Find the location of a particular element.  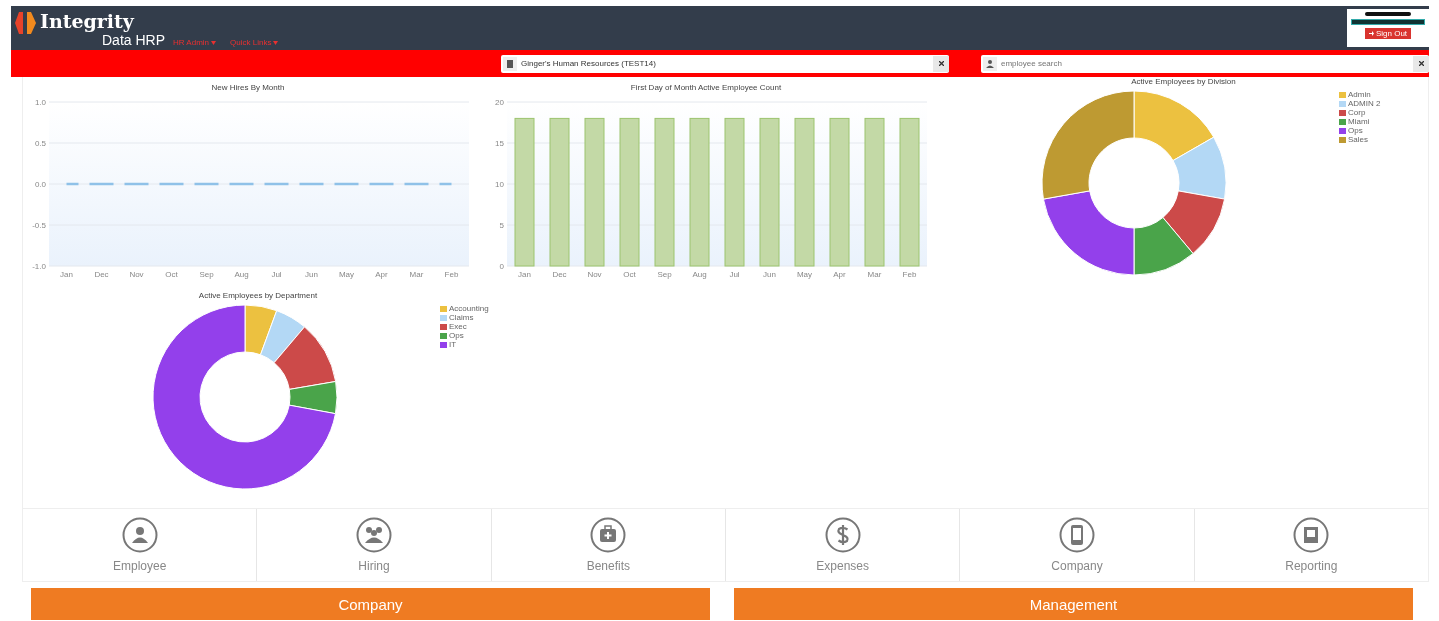

section-button: Company is located at coordinates (370, 604).